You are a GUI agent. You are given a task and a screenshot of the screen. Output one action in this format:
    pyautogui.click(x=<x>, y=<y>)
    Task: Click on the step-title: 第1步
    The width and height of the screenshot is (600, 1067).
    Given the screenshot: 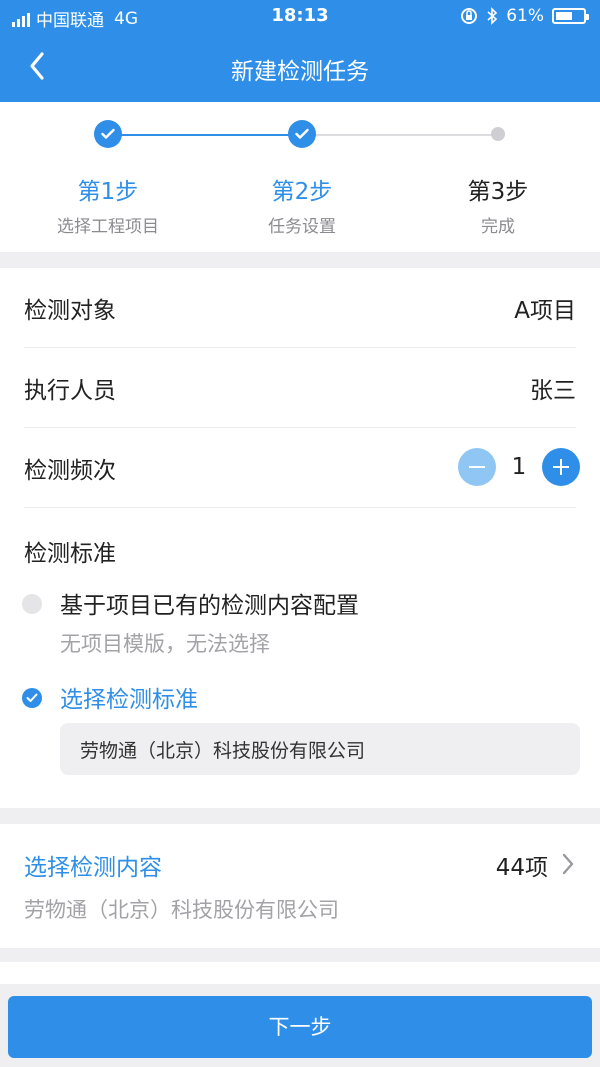 What is the action you would take?
    pyautogui.click(x=108, y=192)
    